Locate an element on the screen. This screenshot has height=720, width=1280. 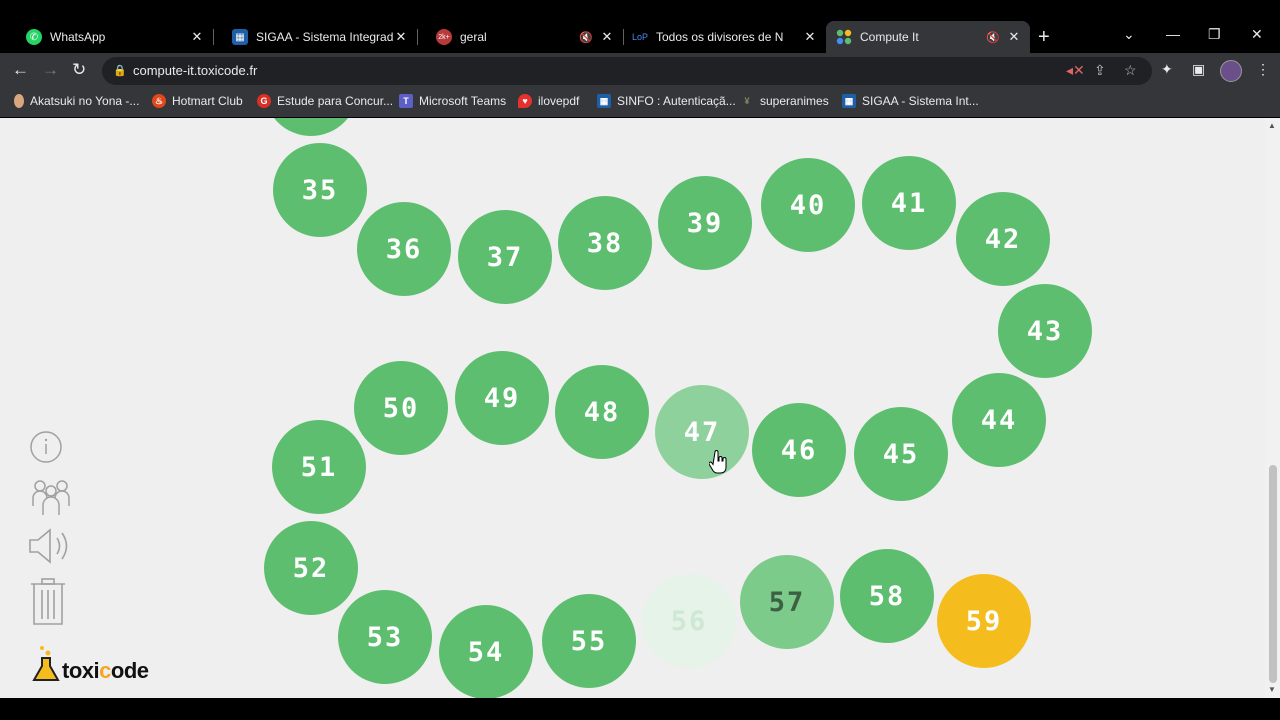
number-circle: 48 is located at coordinates (602, 412).